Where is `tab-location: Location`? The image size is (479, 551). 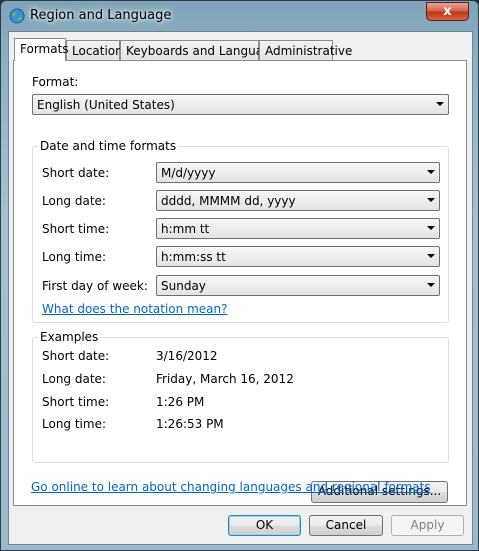
tab-location: Location is located at coordinates (94, 50).